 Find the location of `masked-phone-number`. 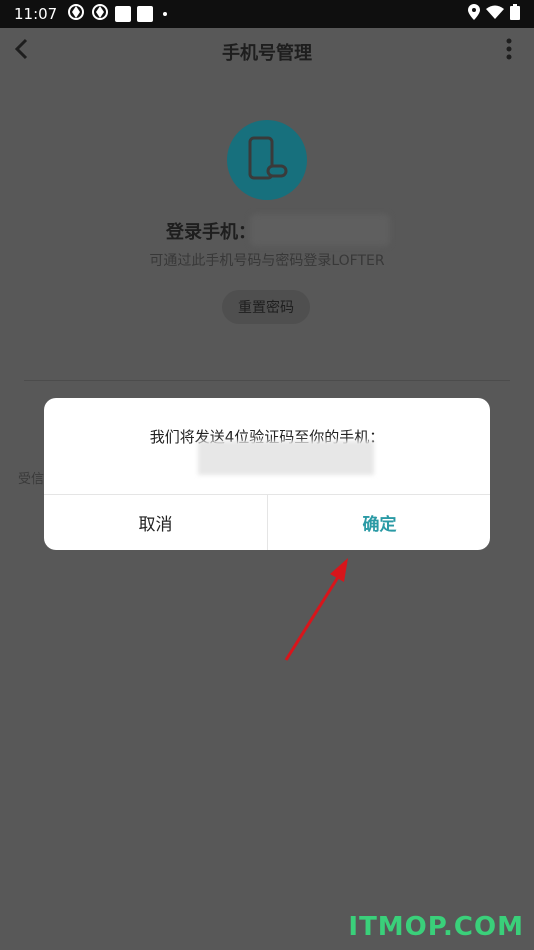

masked-phone-number is located at coordinates (320, 230).